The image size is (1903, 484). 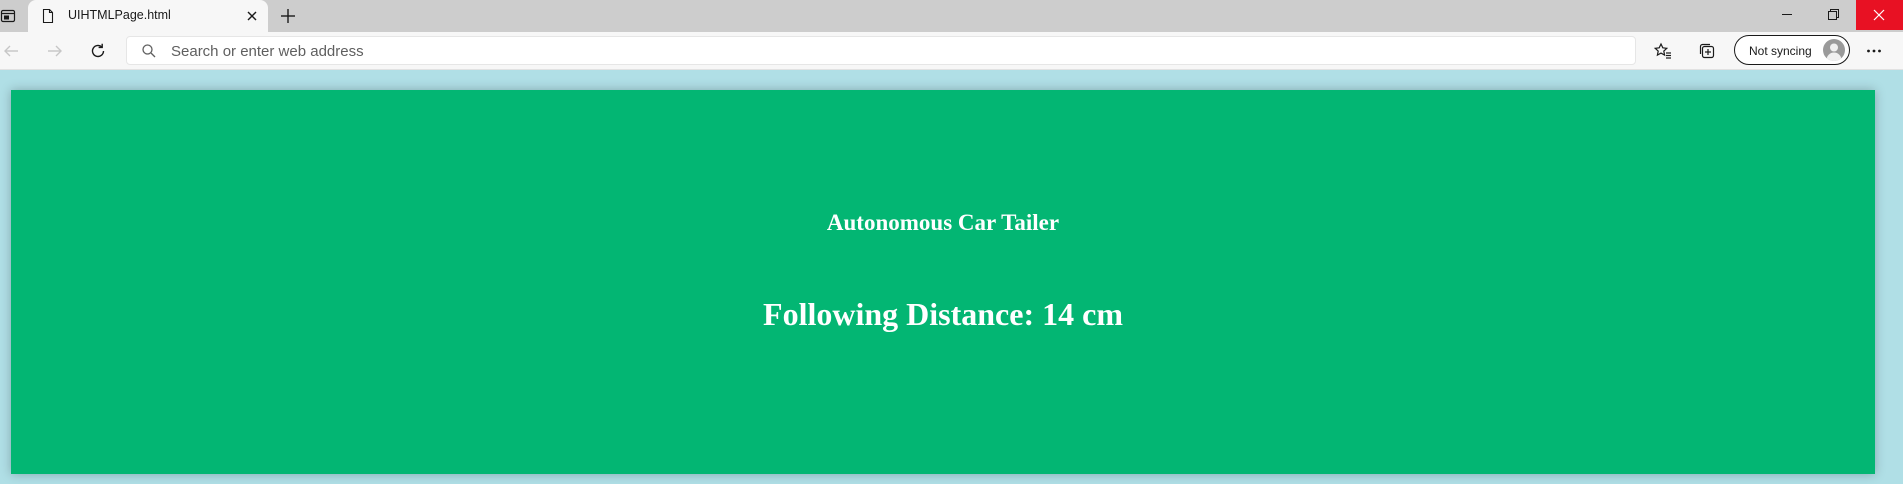 I want to click on user-avatar-icon, so click(x=1834, y=52).